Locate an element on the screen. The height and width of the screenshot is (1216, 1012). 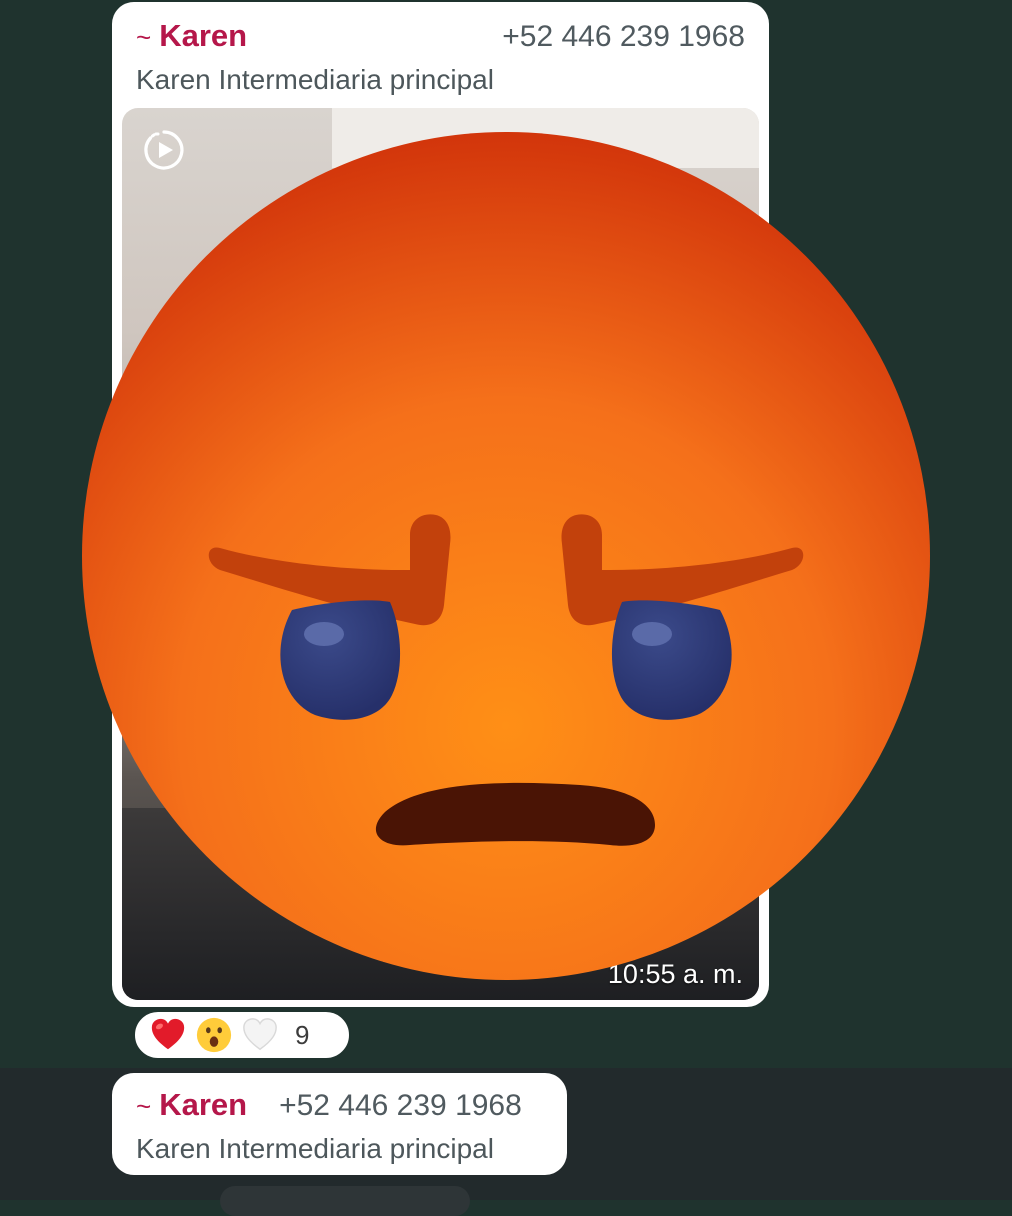
sender-description-2: Karen Intermediaria principal is located at coordinates (315, 1148).